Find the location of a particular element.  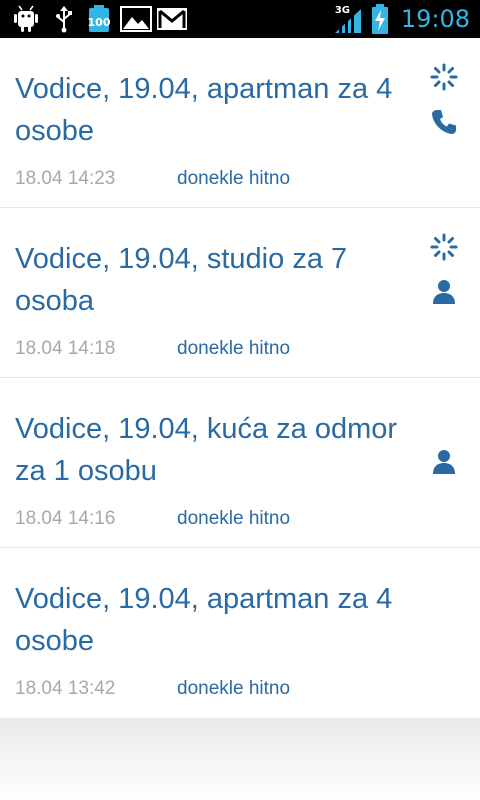

empty-area is located at coordinates (240, 759).